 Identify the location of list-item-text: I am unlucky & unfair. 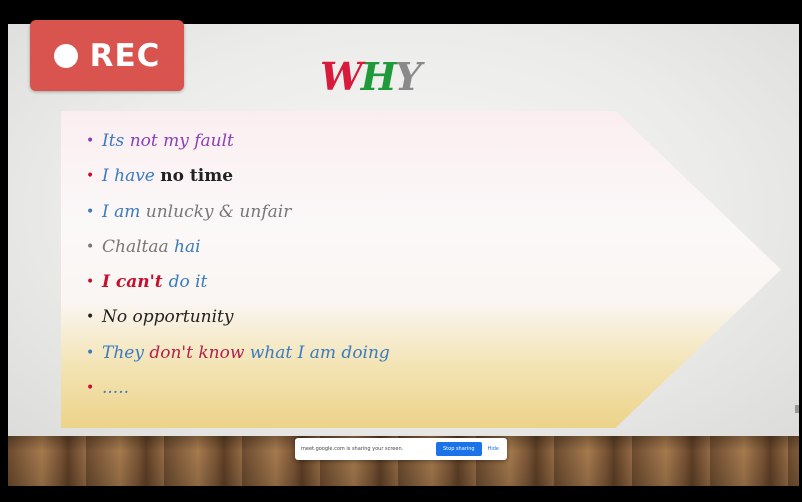
(196, 216).